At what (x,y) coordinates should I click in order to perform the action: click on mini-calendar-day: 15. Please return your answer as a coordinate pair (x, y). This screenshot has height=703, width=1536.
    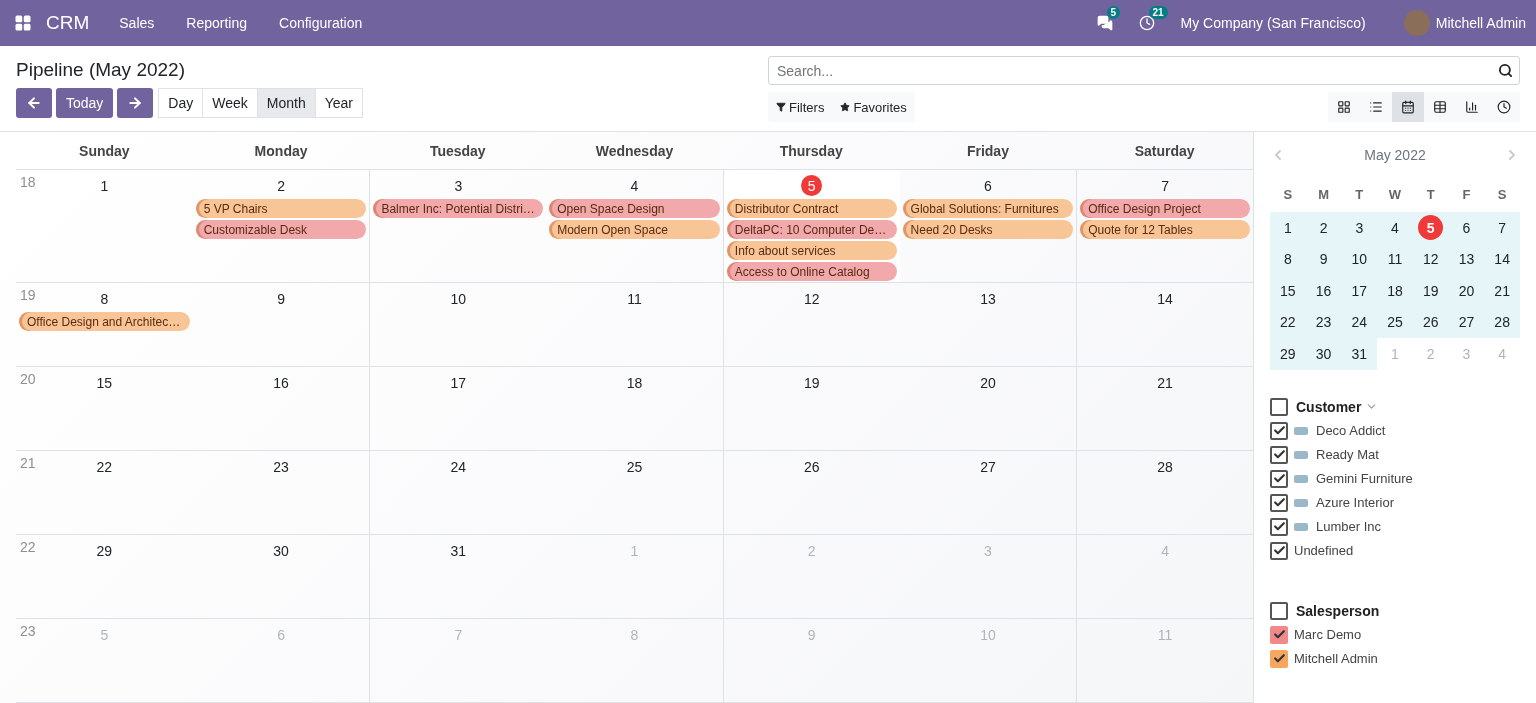
    Looking at the image, I should click on (1288, 291).